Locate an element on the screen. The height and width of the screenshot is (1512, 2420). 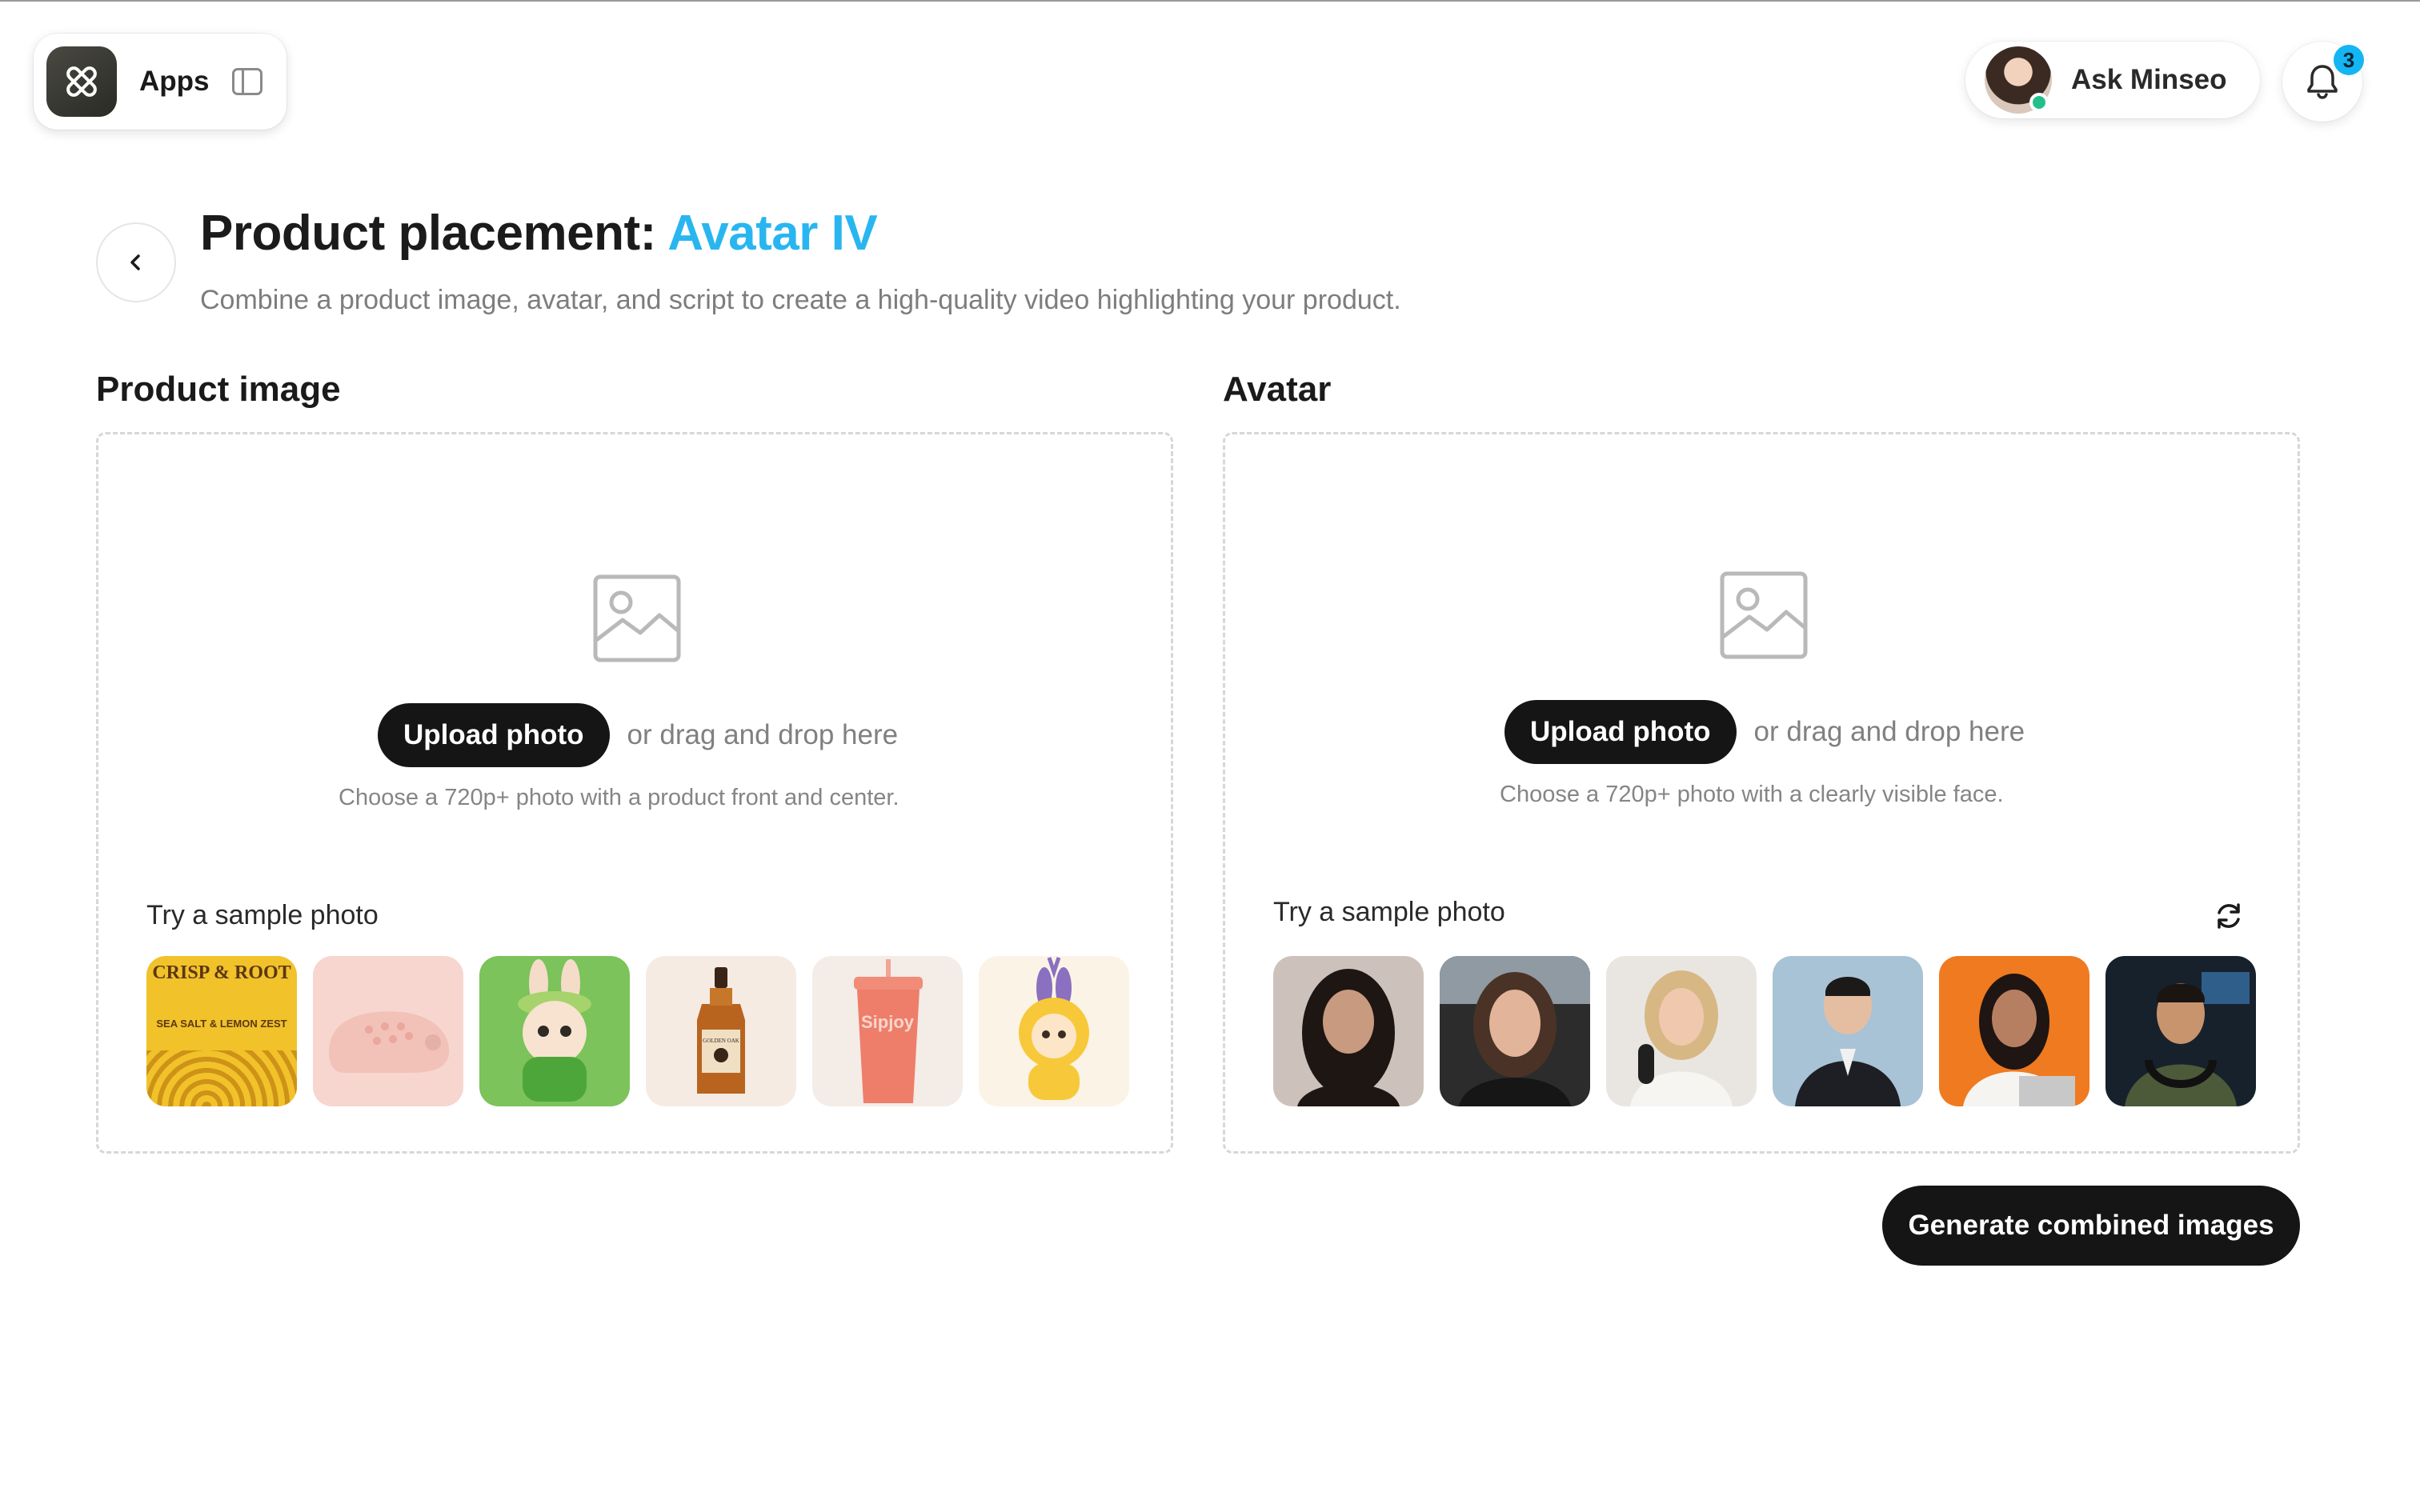
chips-brand-text: CRISP & ROOT is located at coordinates (221, 972).